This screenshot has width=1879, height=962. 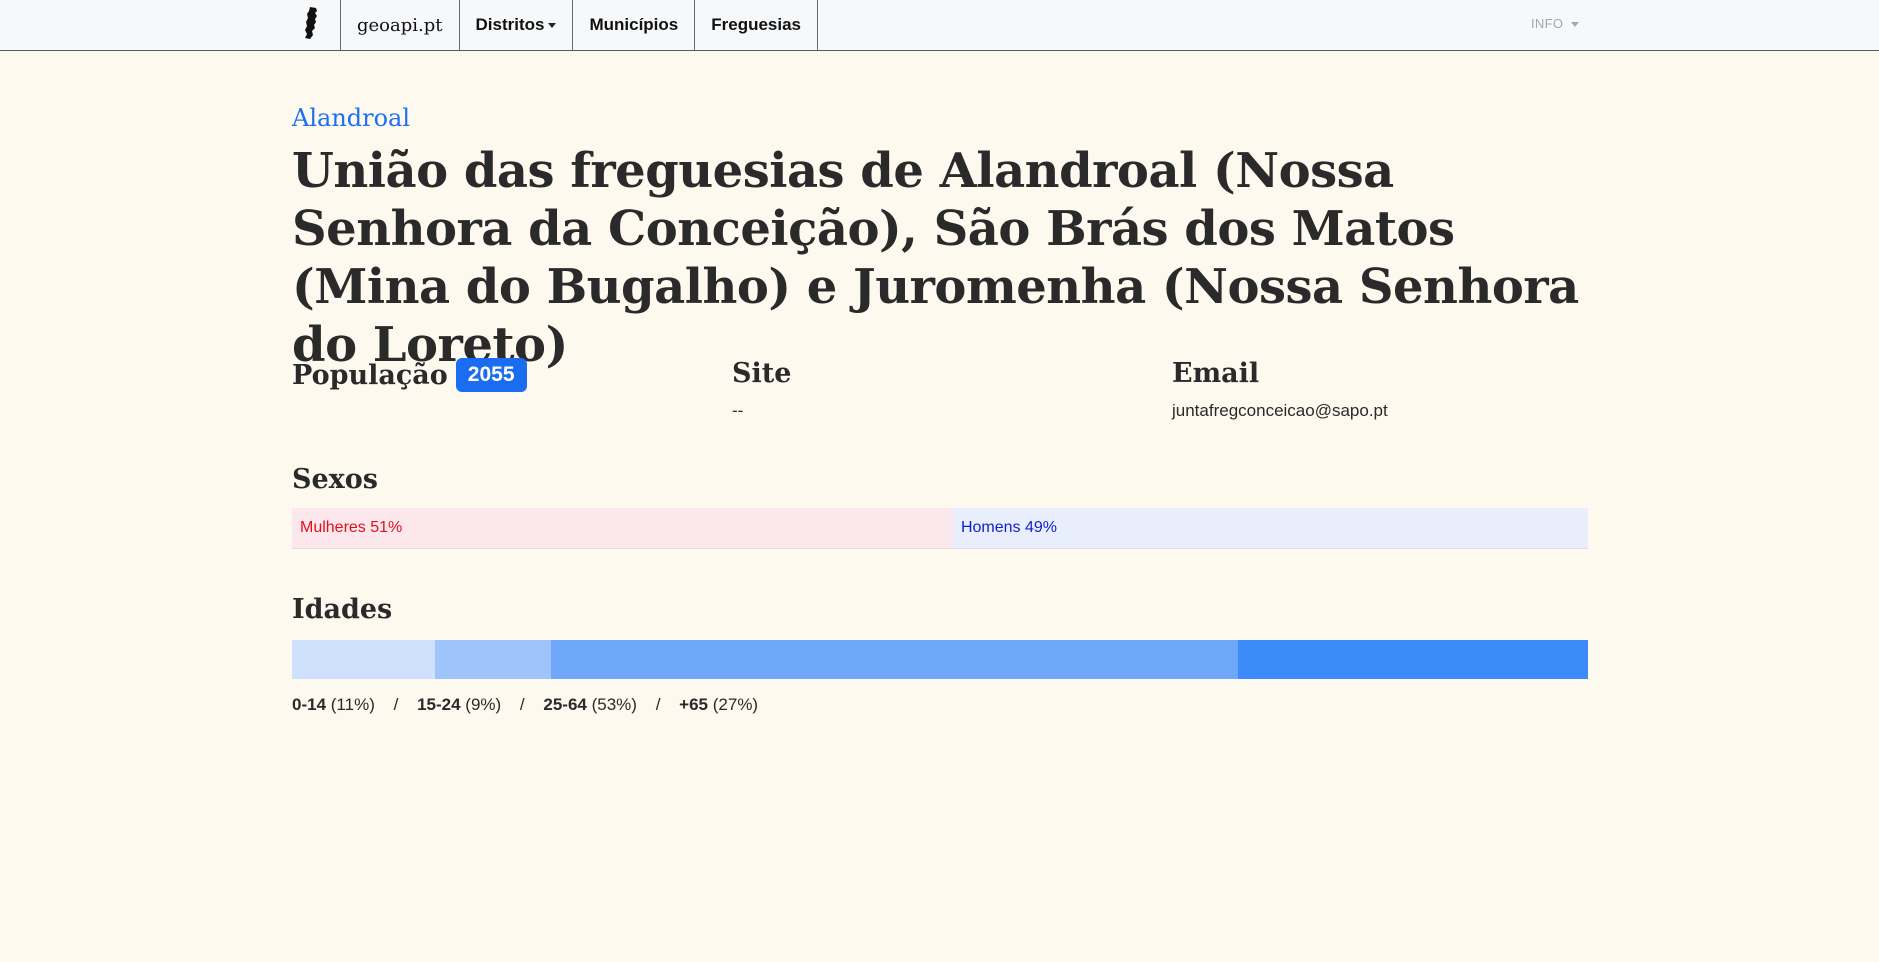 What do you see at coordinates (483, 704) in the screenshot?
I see `age-percent-label: (9%)` at bounding box center [483, 704].